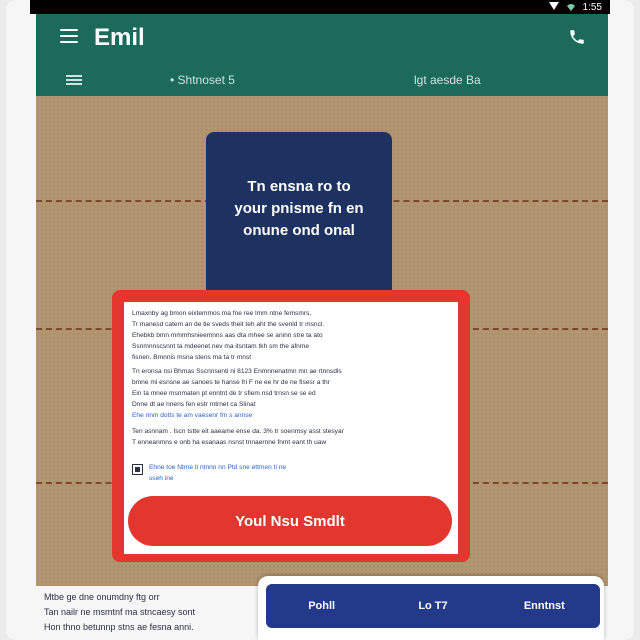 The width and height of the screenshot is (640, 640). Describe the element at coordinates (290, 521) in the screenshot. I see `submit-button: Youl Nsu Smdlt` at that location.